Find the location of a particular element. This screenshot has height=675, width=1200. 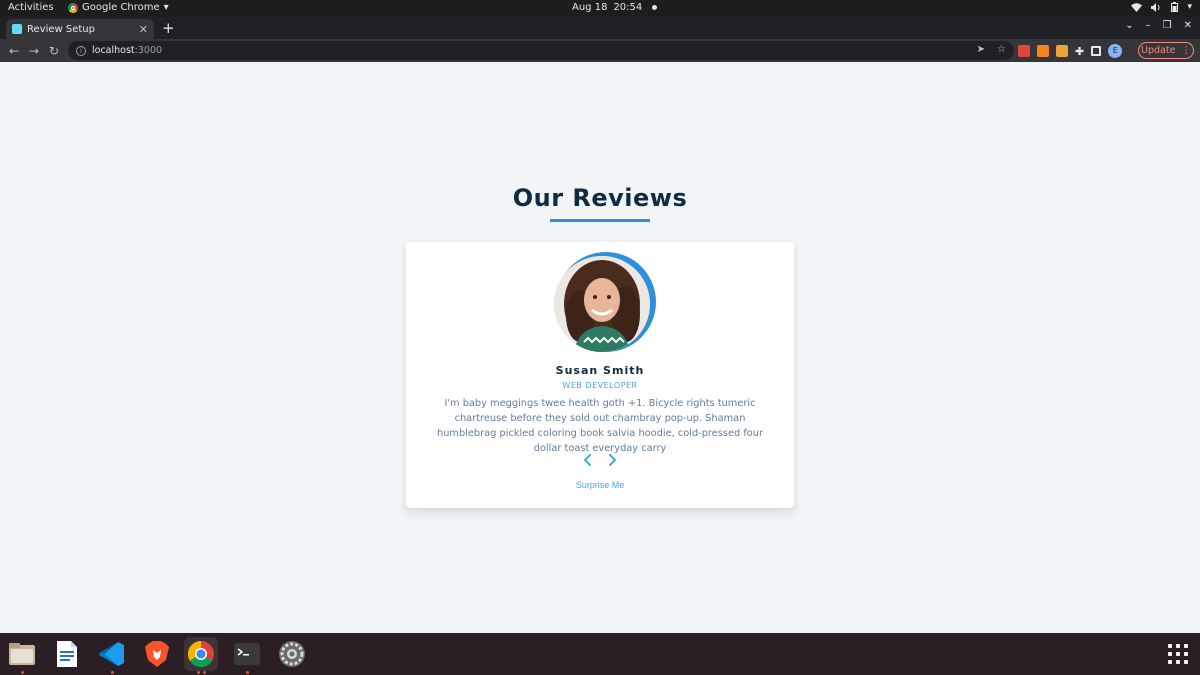

browser-toolbar: ← → ↻ i localhost:3000 ➤ ☆ ✚ E Update ⋮ is located at coordinates (600, 50).